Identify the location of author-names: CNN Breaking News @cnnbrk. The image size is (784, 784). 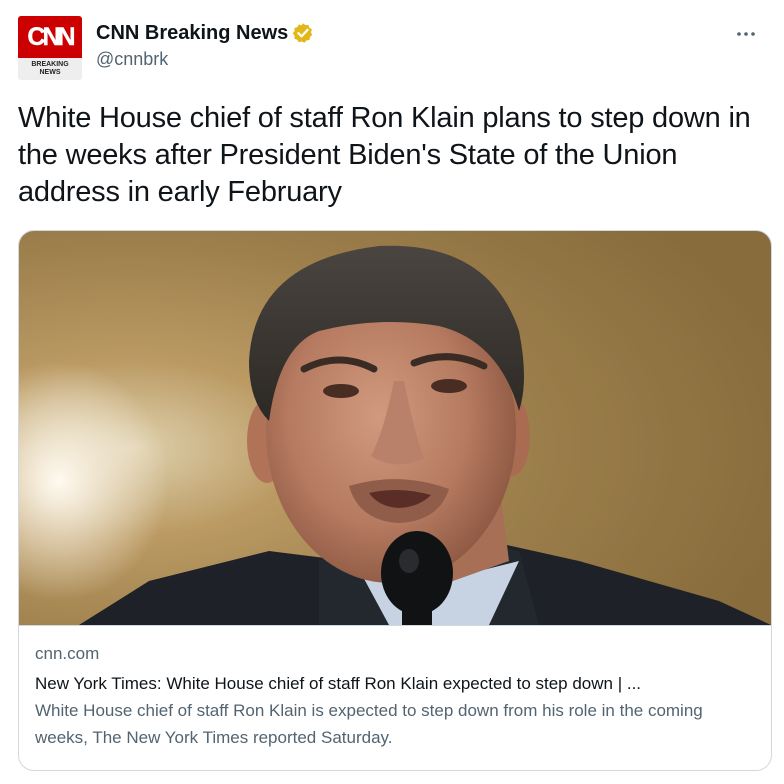
(205, 44).